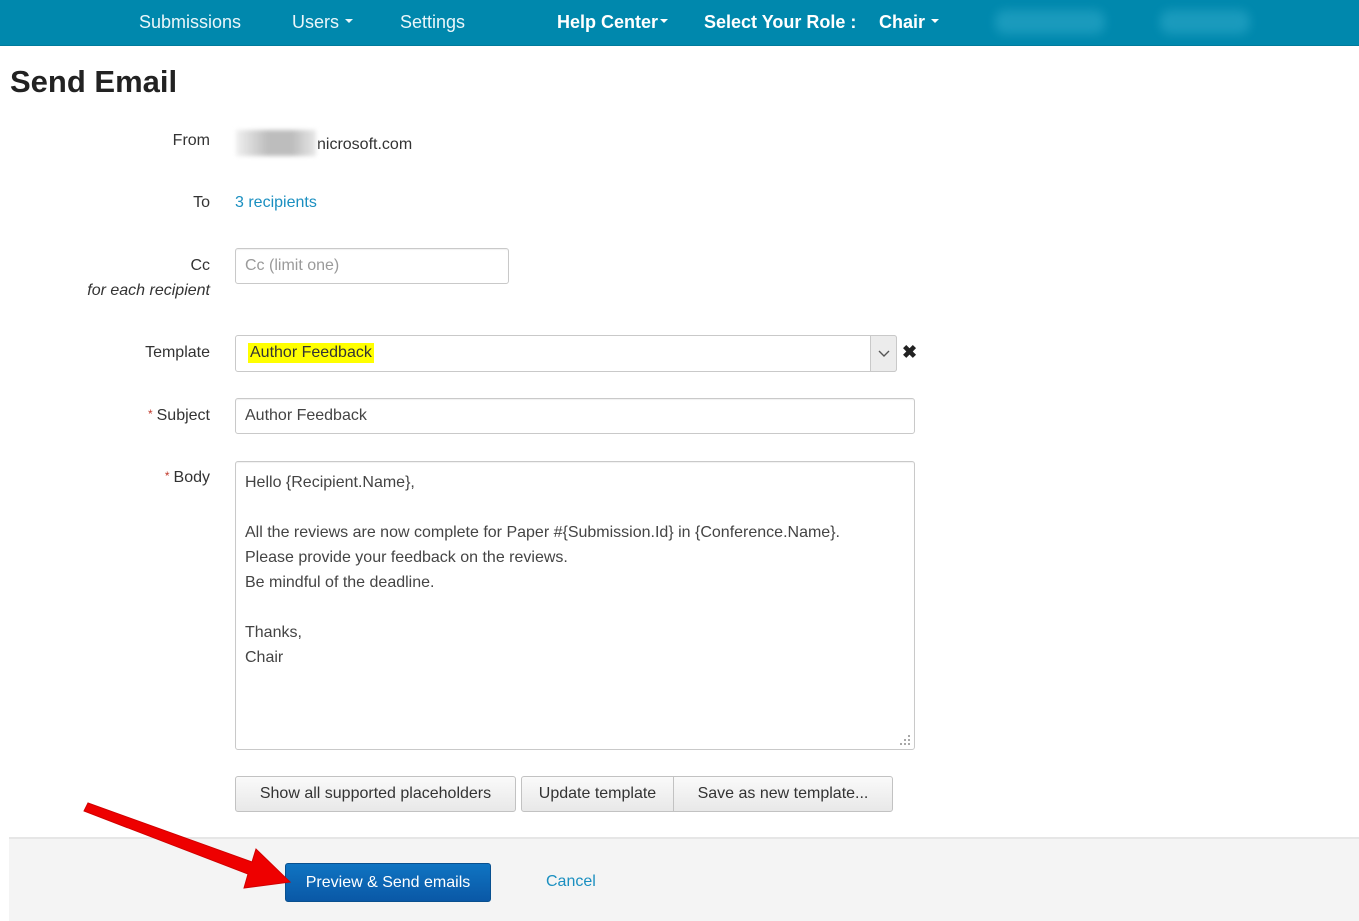 The image size is (1359, 921). Describe the element at coordinates (276, 143) in the screenshot. I see `blurred-email-prefix` at that location.